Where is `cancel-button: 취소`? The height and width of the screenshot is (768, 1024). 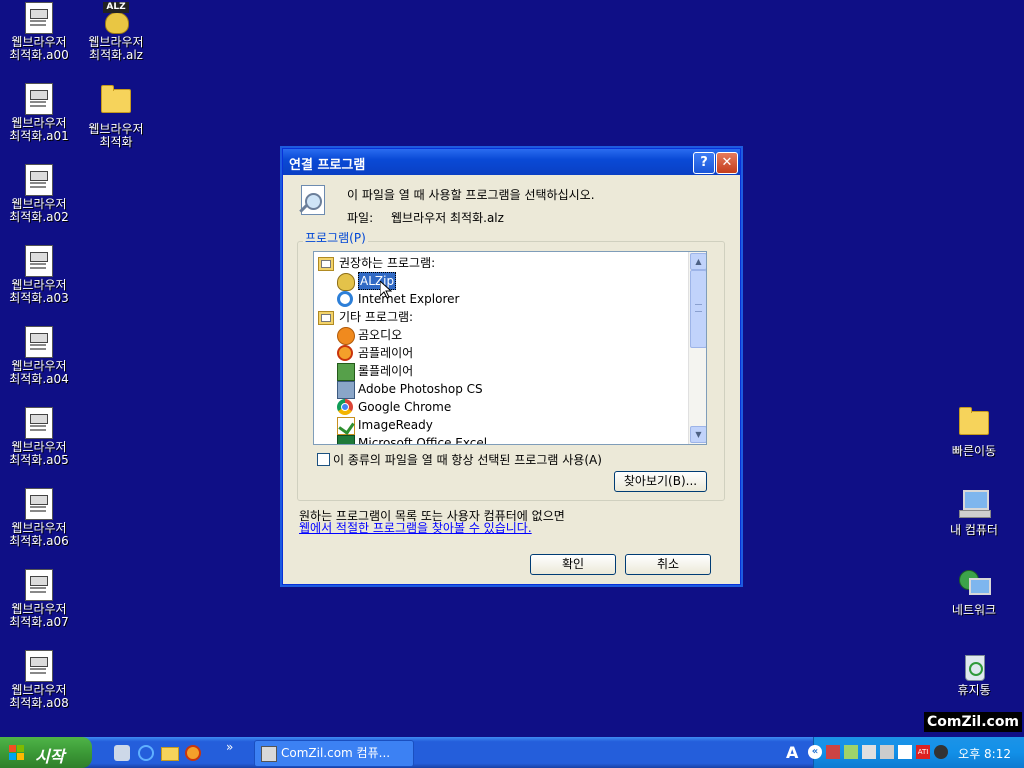
cancel-button: 취소 is located at coordinates (668, 564).